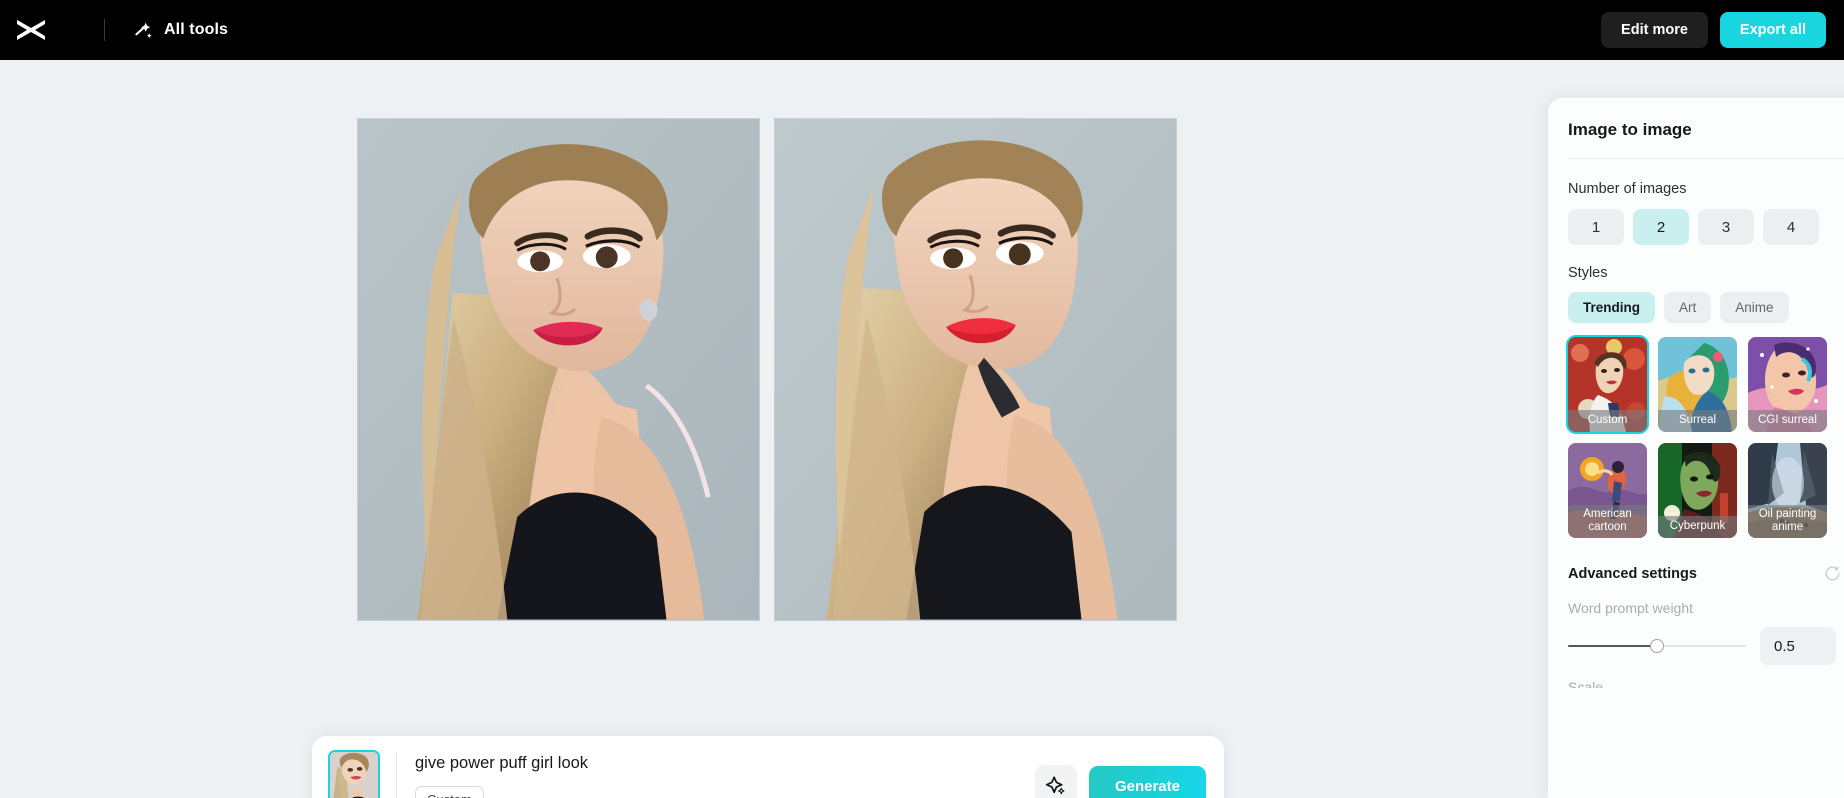  I want to click on style-label-cgi-surreal: CGI surreal, so click(1787, 420).